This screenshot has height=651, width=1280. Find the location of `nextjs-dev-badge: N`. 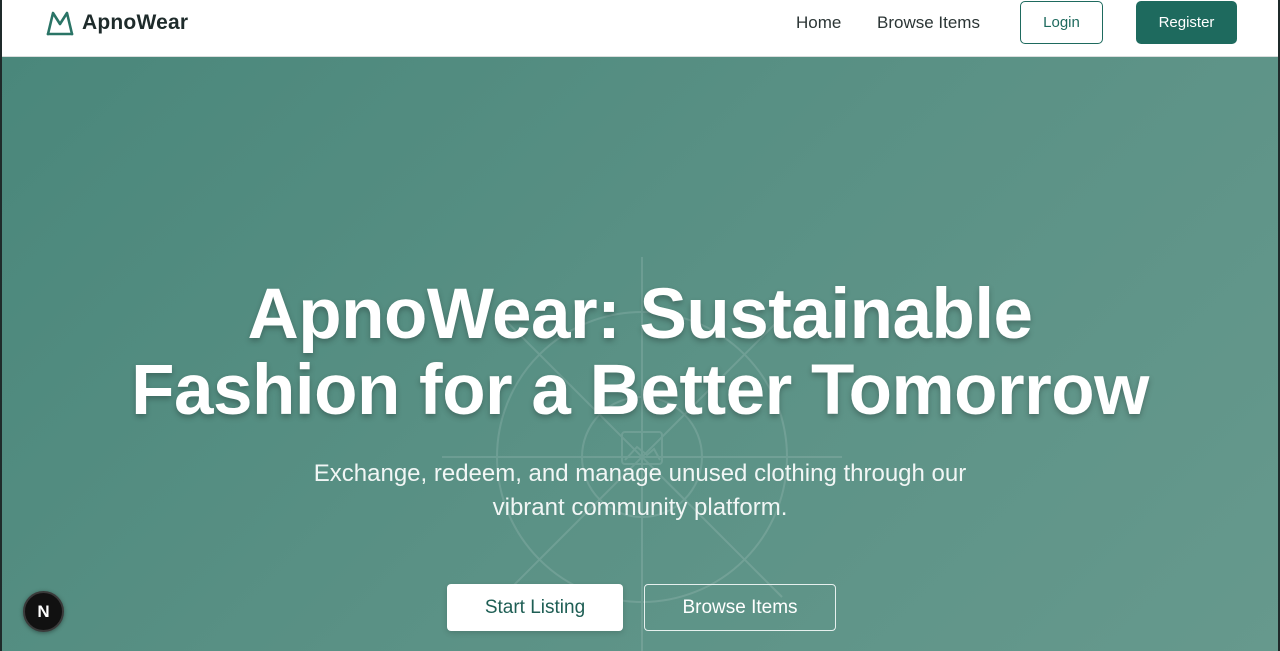

nextjs-dev-badge: N is located at coordinates (43, 611).